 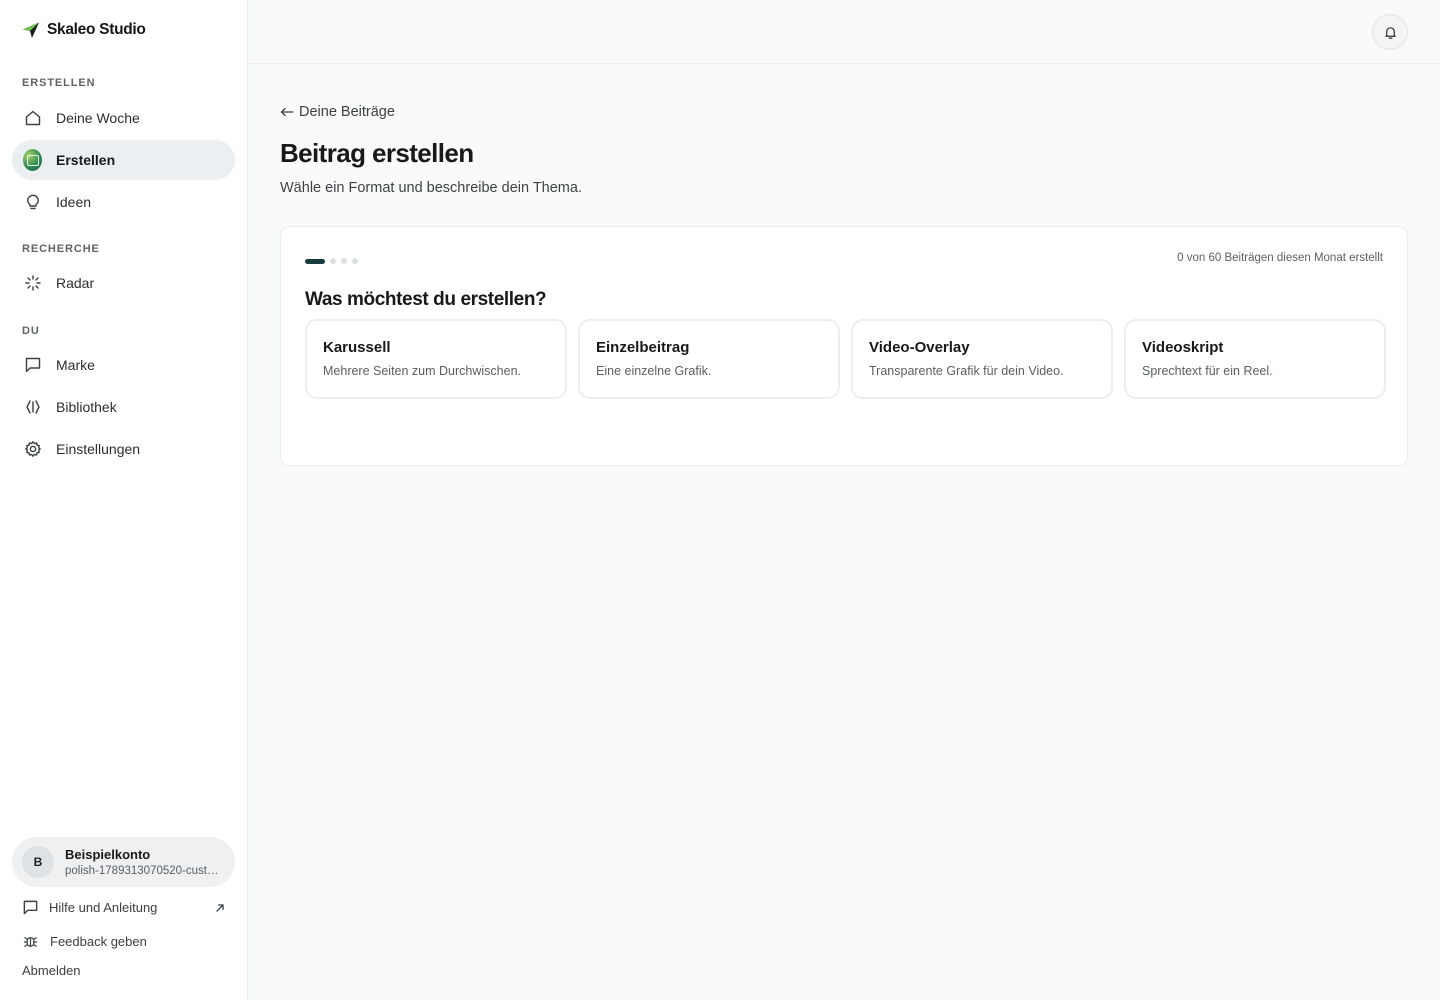 What do you see at coordinates (123, 283) in the screenshot?
I see `sidebar-item-radar: Radar` at bounding box center [123, 283].